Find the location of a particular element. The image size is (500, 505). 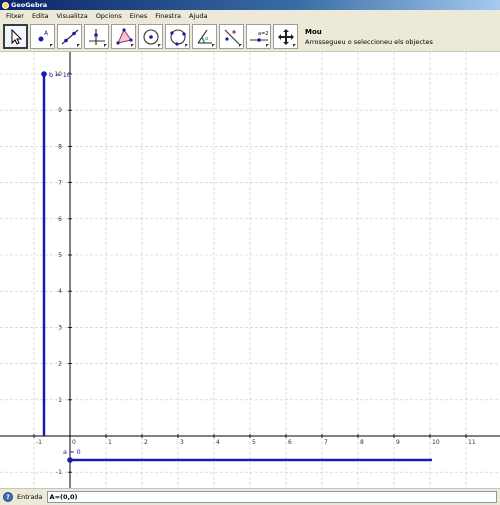

svg-text: a=2 is located at coordinates (263, 34).